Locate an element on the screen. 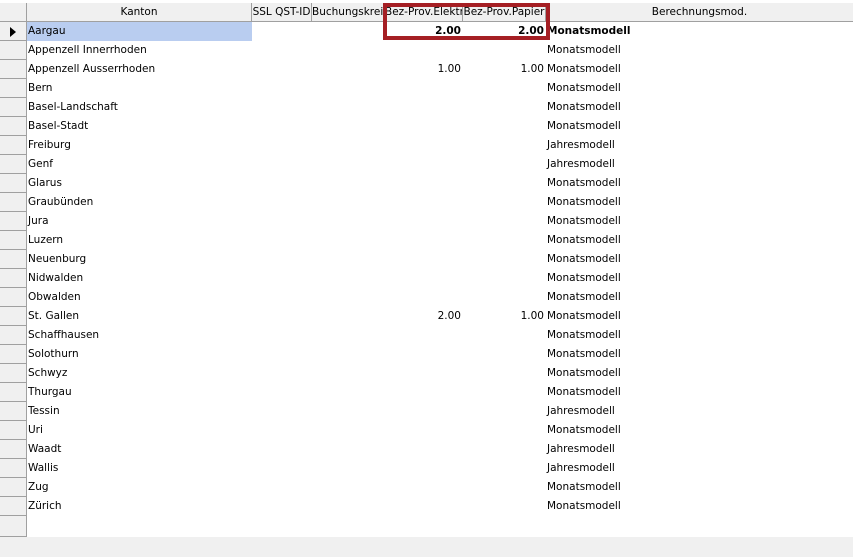 Image resolution: width=853 pixels, height=557 pixels. cell-kanton: Luzern is located at coordinates (139, 240).